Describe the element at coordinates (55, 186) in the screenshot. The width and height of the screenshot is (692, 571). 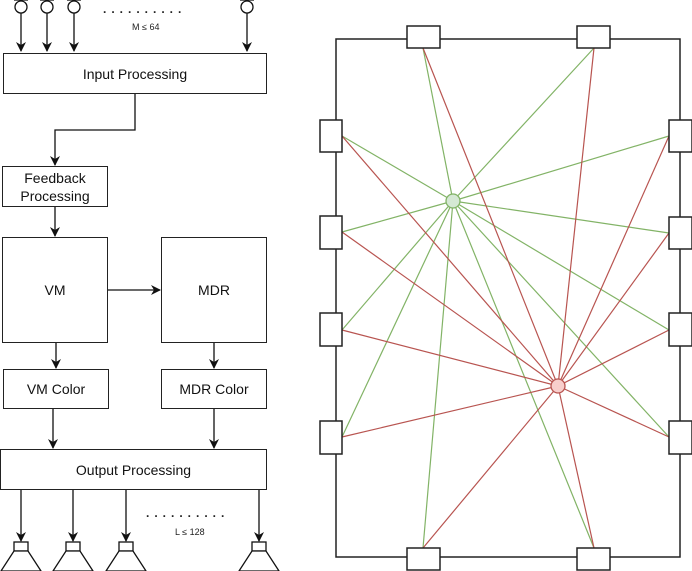
I see `feedback-processing-box: Feedback Processing` at that location.